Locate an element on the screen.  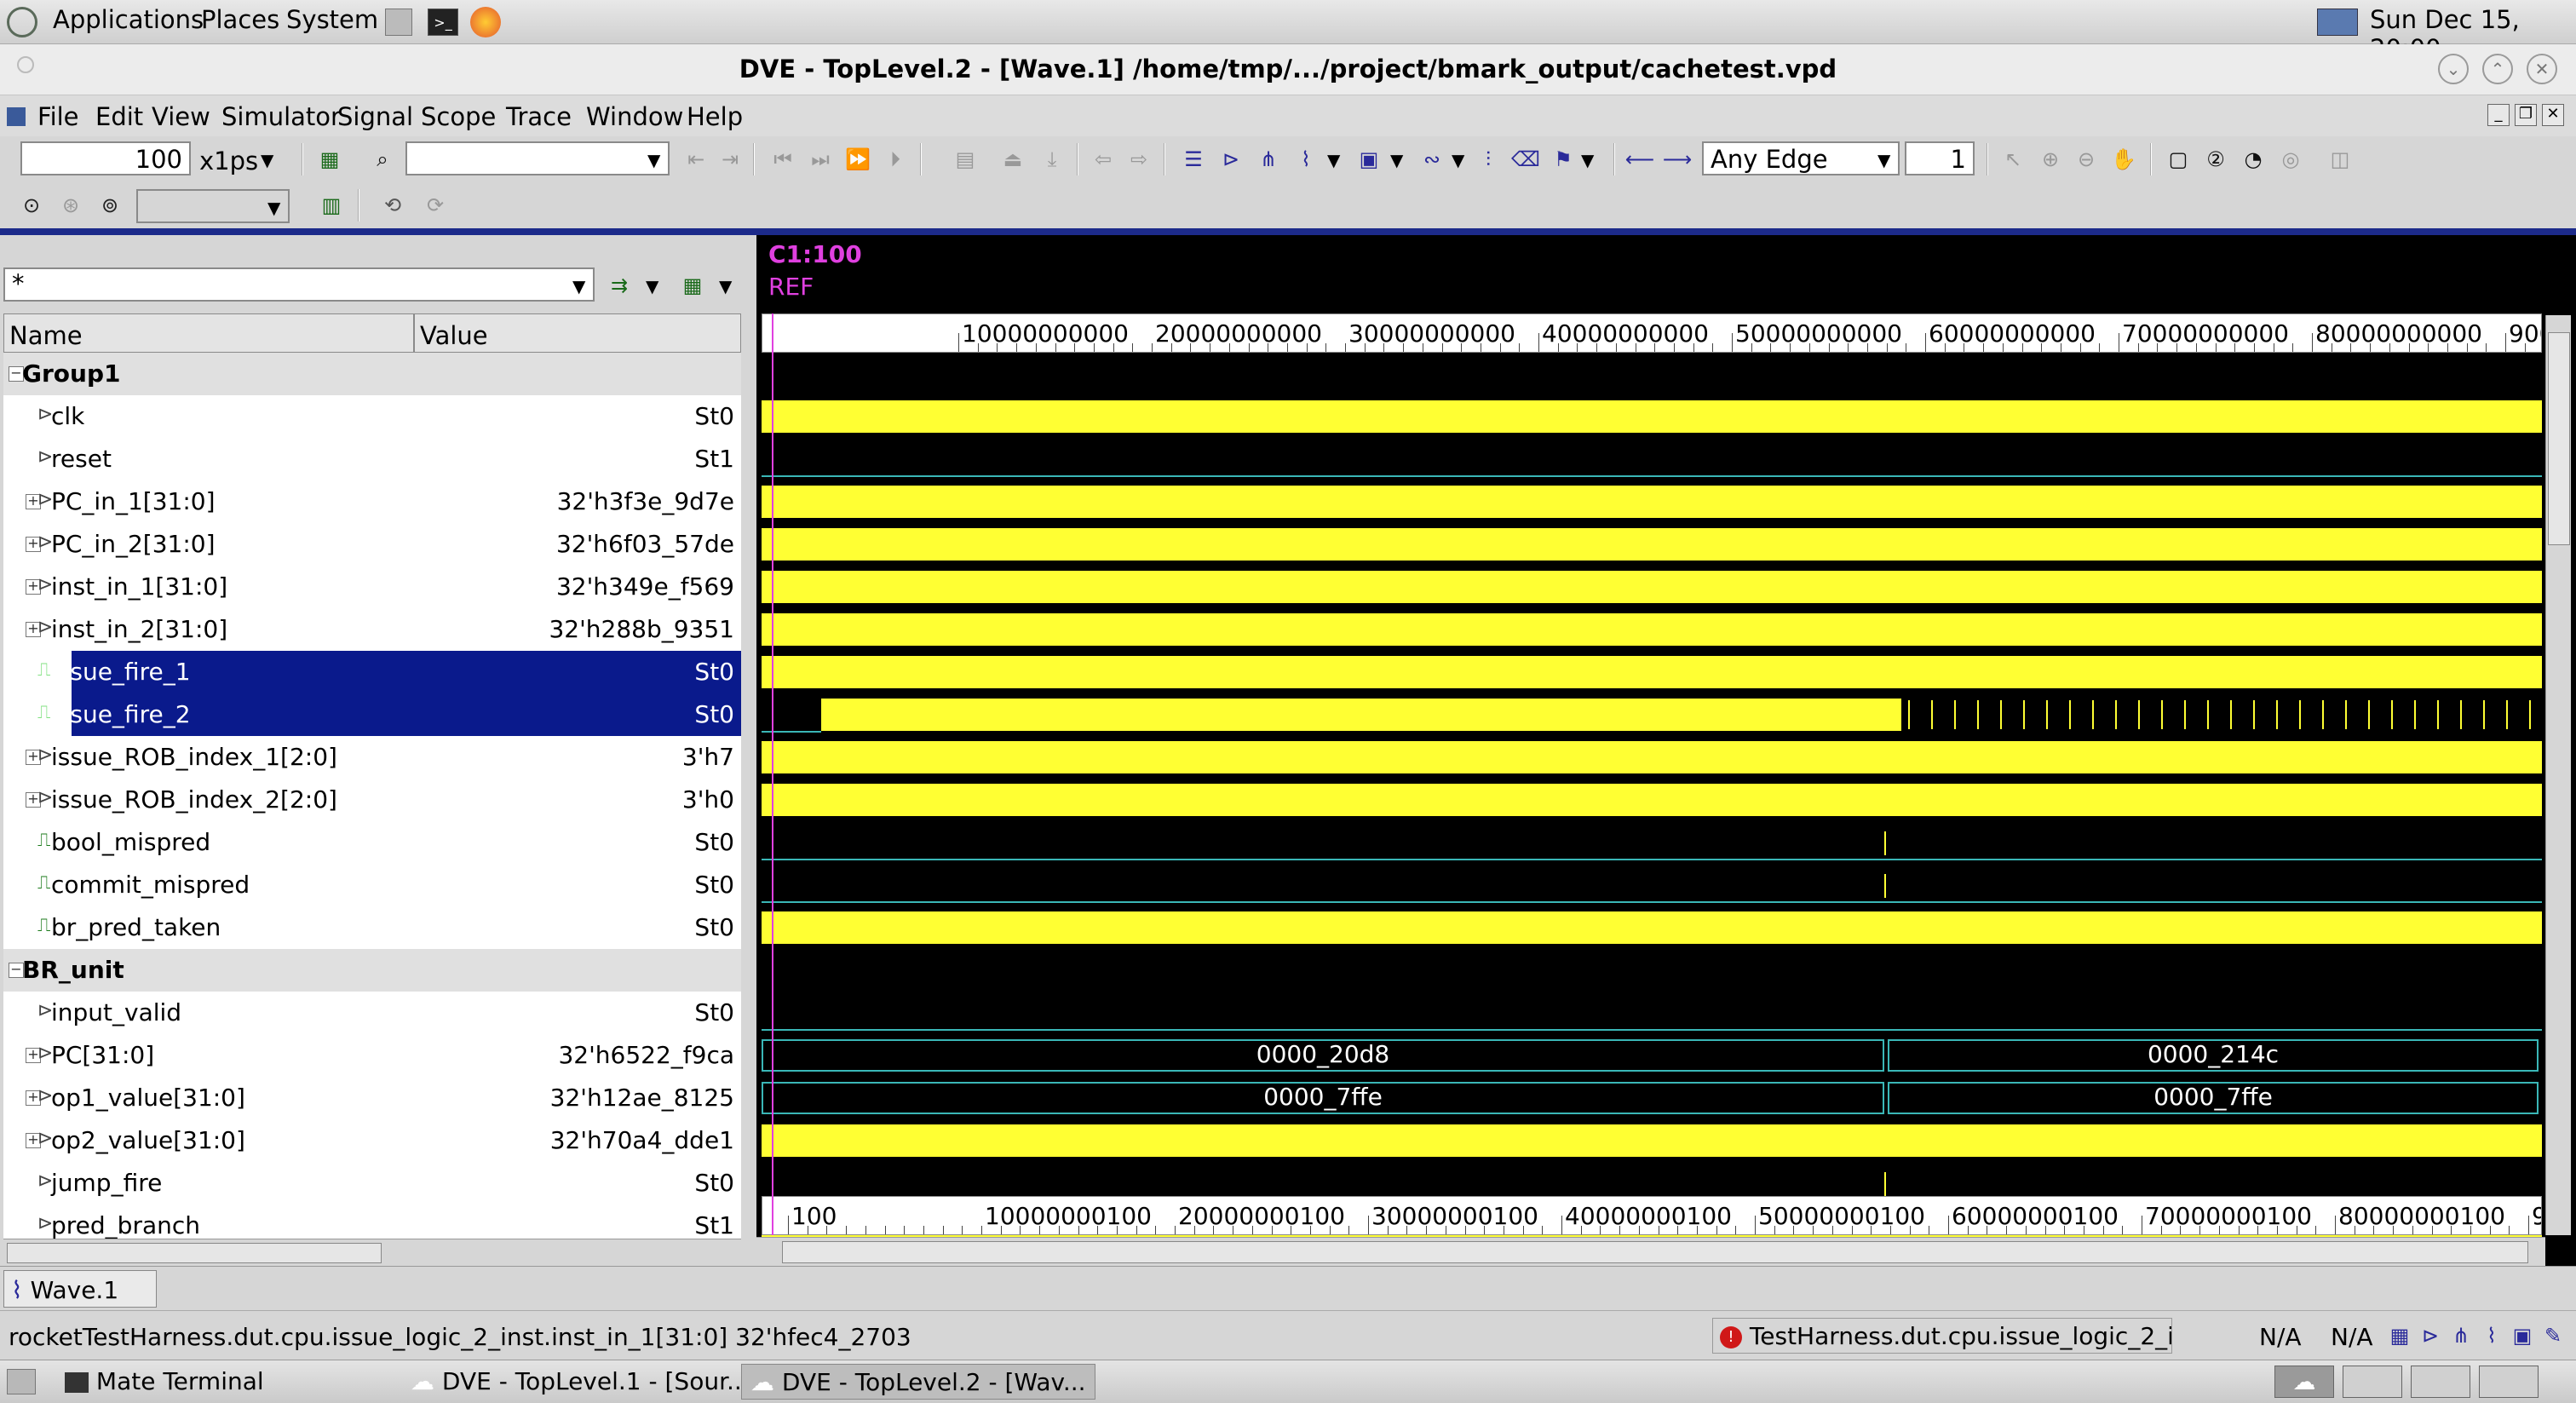
signal-hscrollbar is located at coordinates (372, 1253).